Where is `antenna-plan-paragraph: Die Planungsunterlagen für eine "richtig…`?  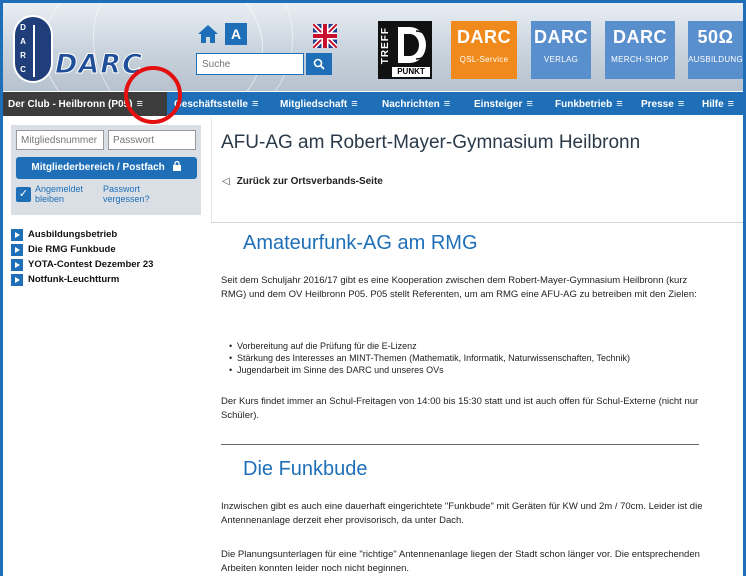
antenna-plan-paragraph: Die Planungsunterlagen für eine "richtig… is located at coordinates (460, 561).